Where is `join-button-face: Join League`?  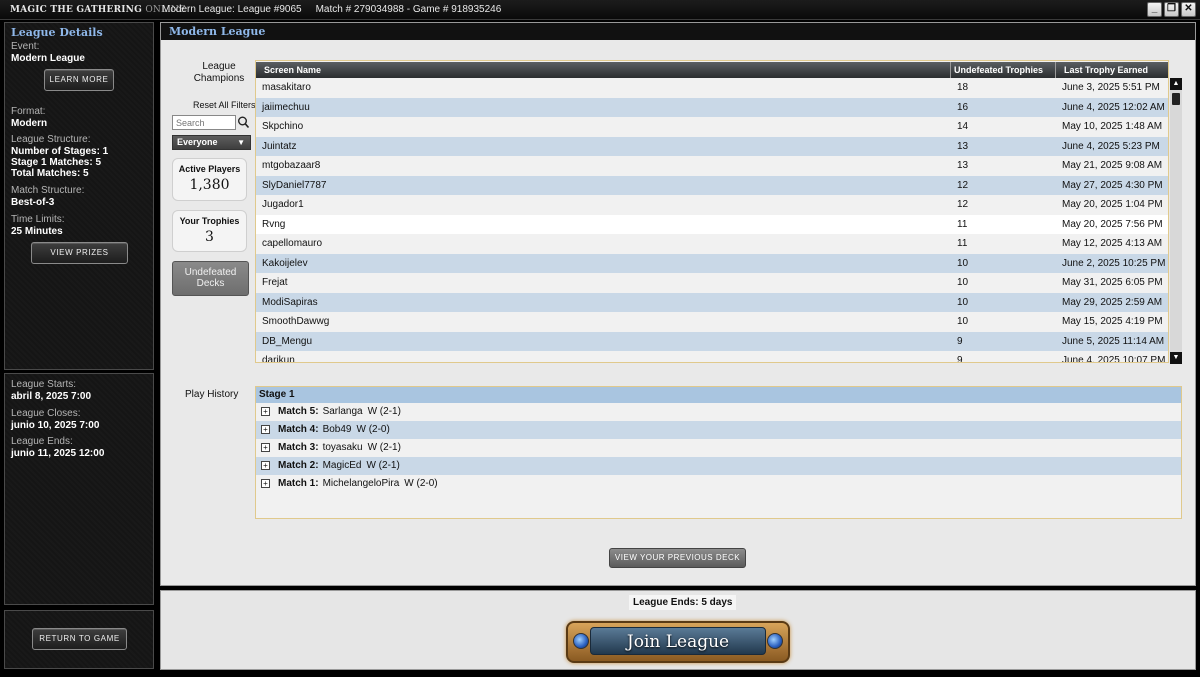 join-button-face: Join League is located at coordinates (678, 641).